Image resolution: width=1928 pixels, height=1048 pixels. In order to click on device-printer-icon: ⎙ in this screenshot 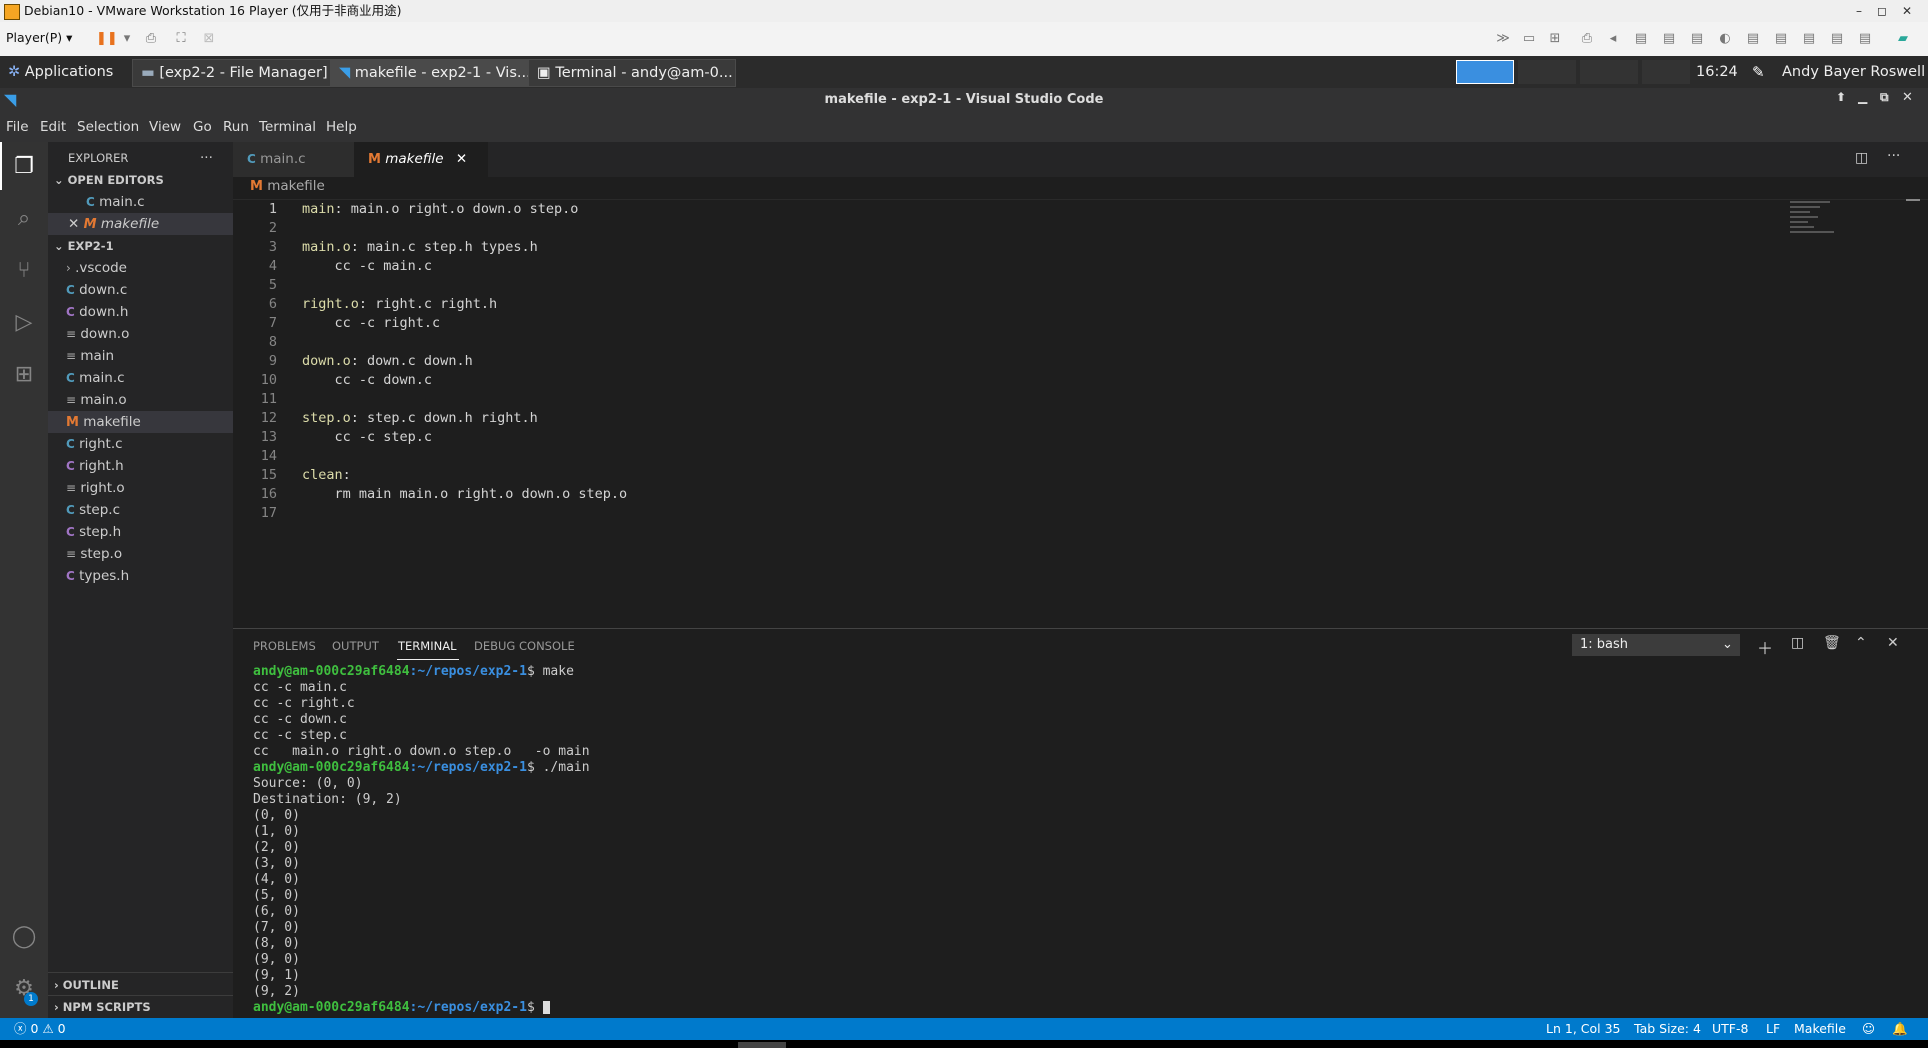, I will do `click(1587, 39)`.